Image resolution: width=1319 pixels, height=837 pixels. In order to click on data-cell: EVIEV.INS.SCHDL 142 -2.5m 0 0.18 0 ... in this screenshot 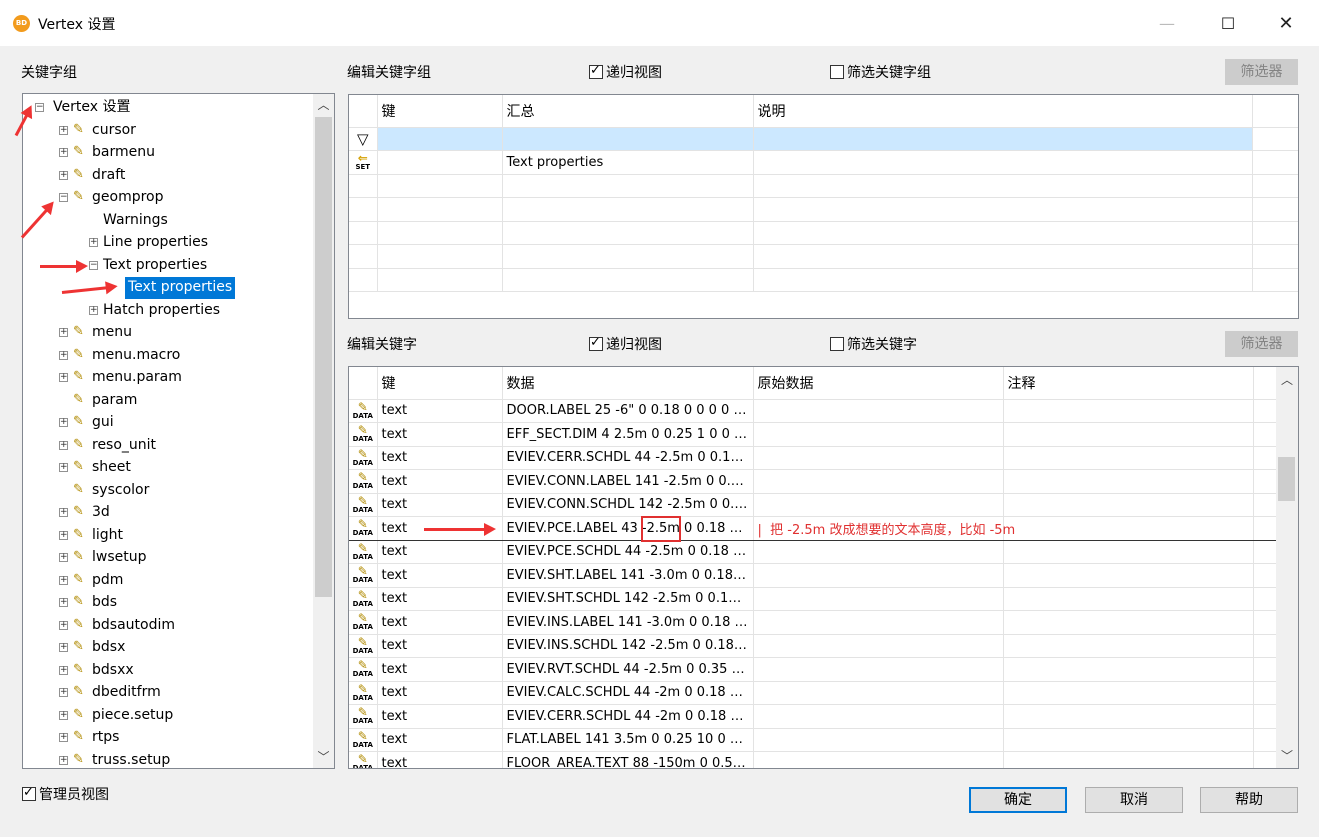, I will do `click(628, 646)`.